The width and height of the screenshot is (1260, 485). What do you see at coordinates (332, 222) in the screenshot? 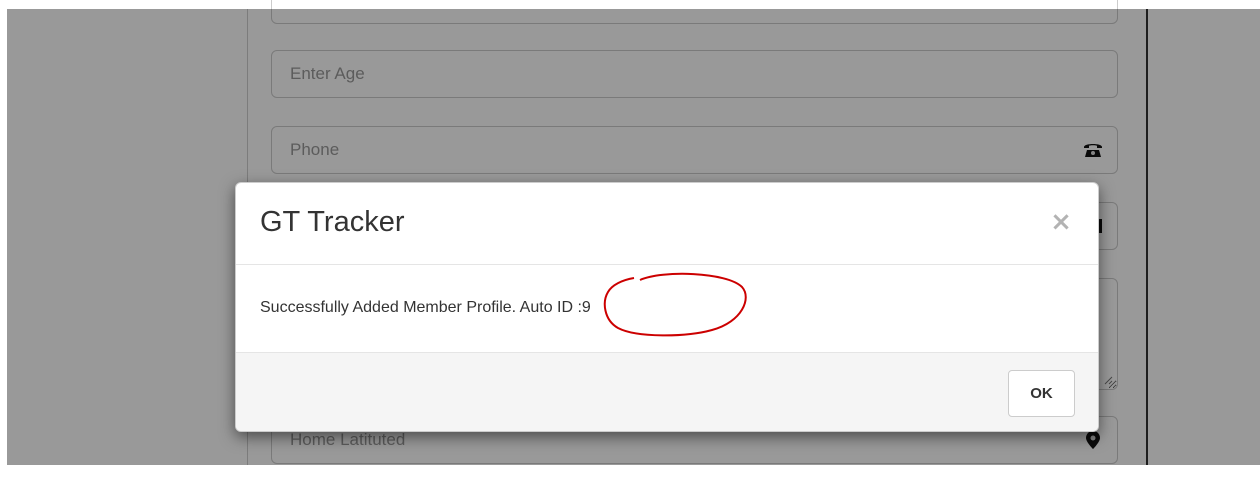
I see `dialog-title: GT Tracker` at bounding box center [332, 222].